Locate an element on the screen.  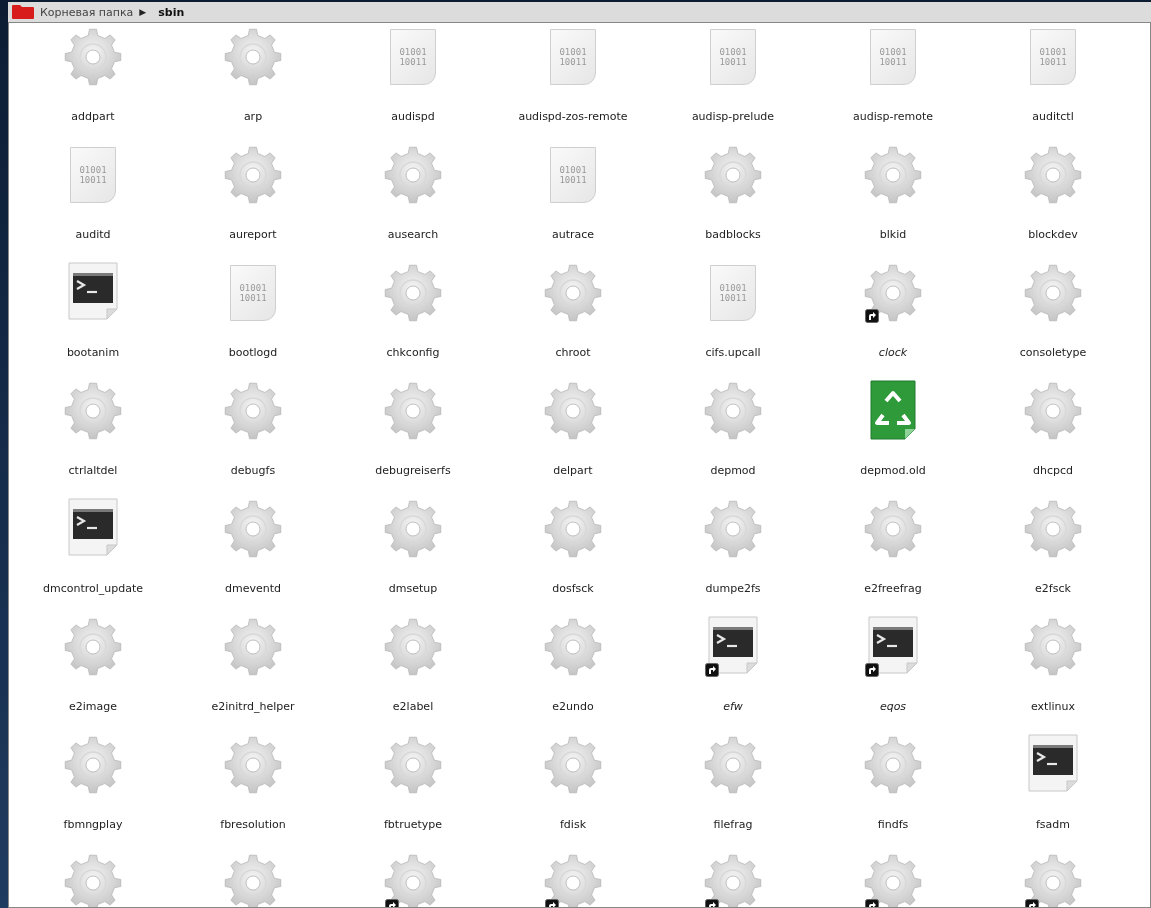
file-name: efw is located at coordinates (733, 706).